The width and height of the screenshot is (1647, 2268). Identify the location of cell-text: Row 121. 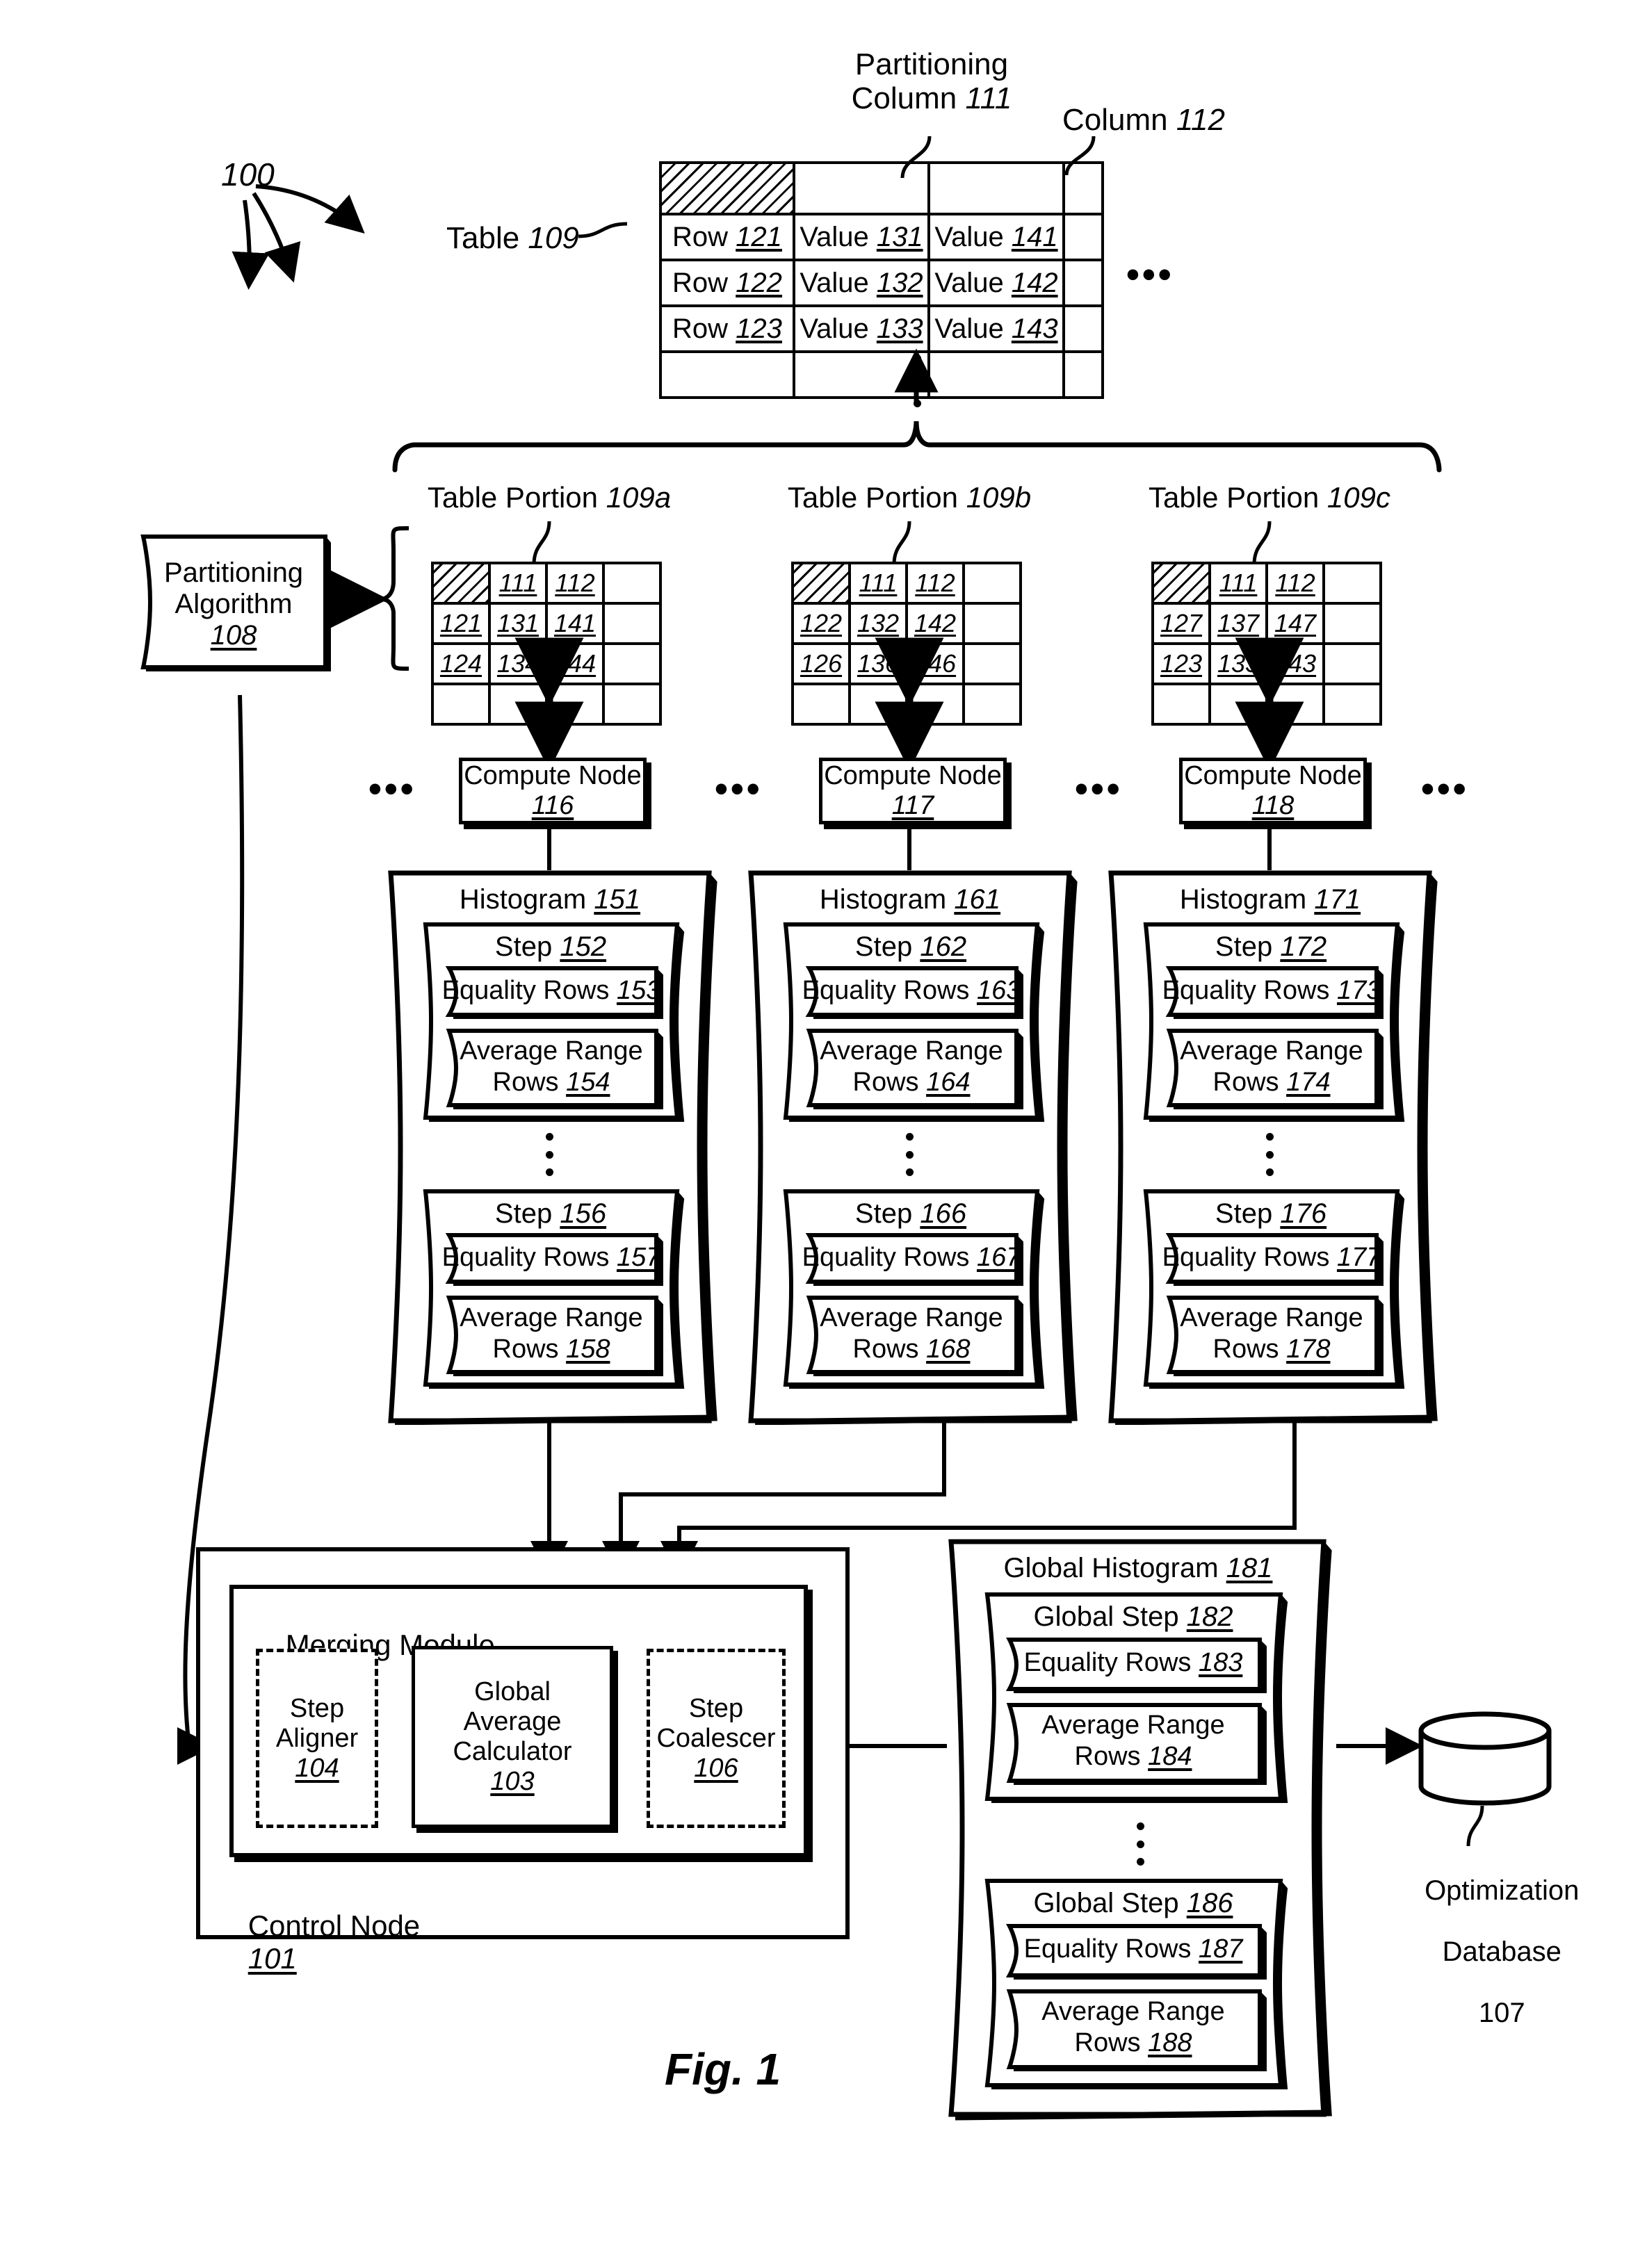
(727, 236).